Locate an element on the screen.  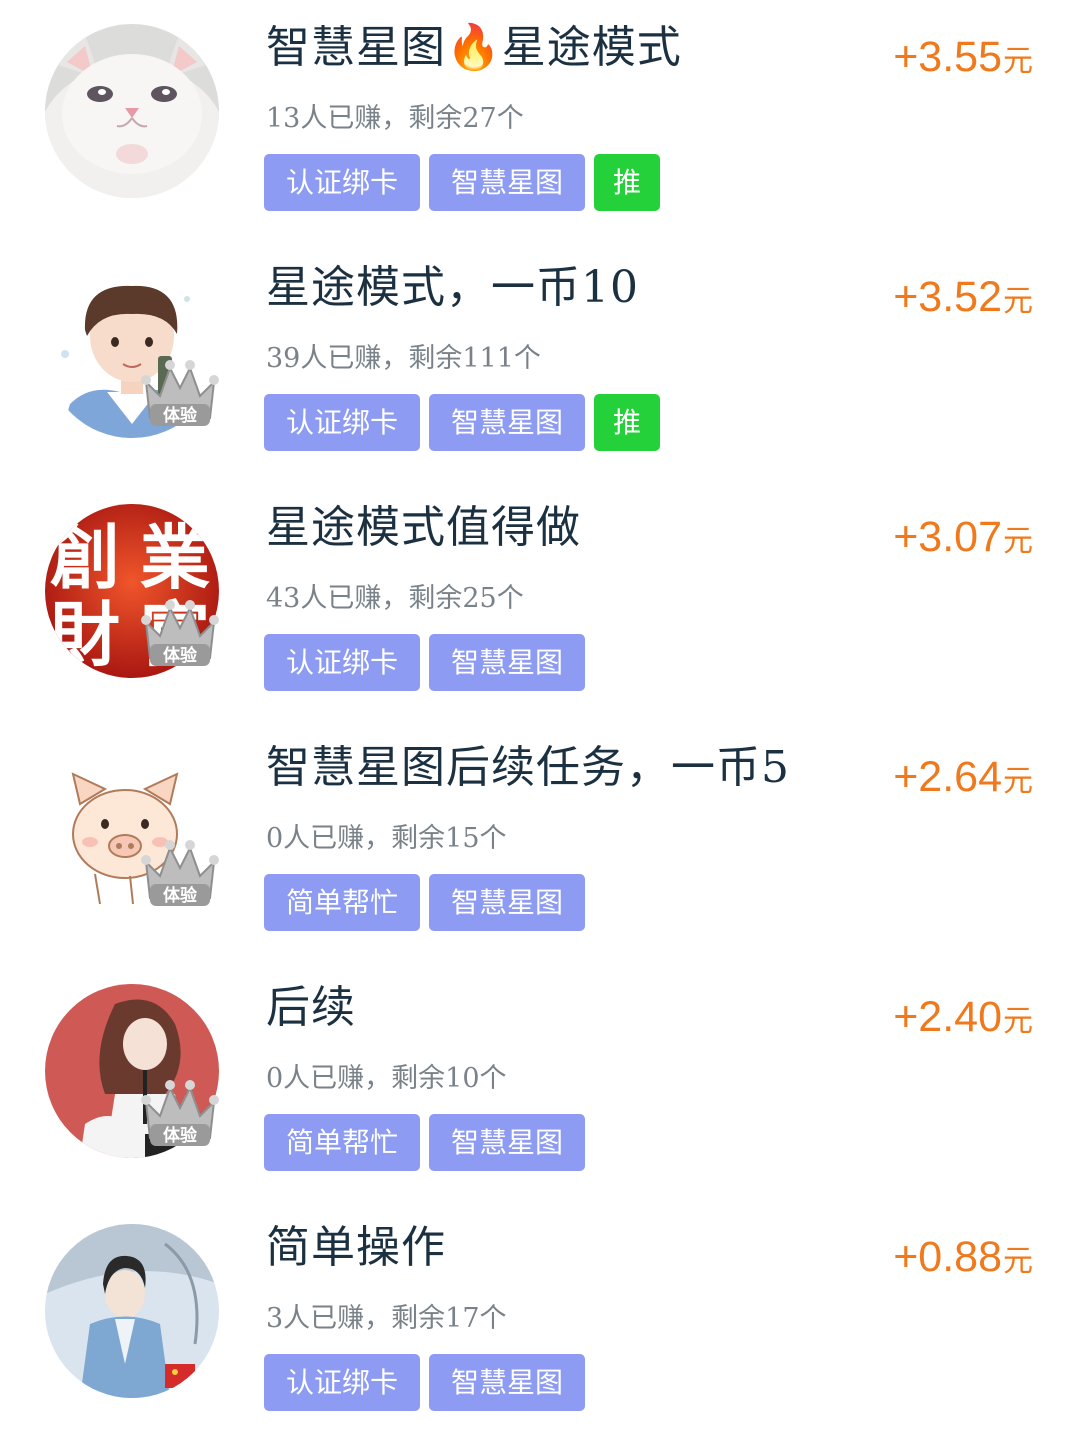
task-title: 星途模式，一币10 is located at coordinates (452, 287).